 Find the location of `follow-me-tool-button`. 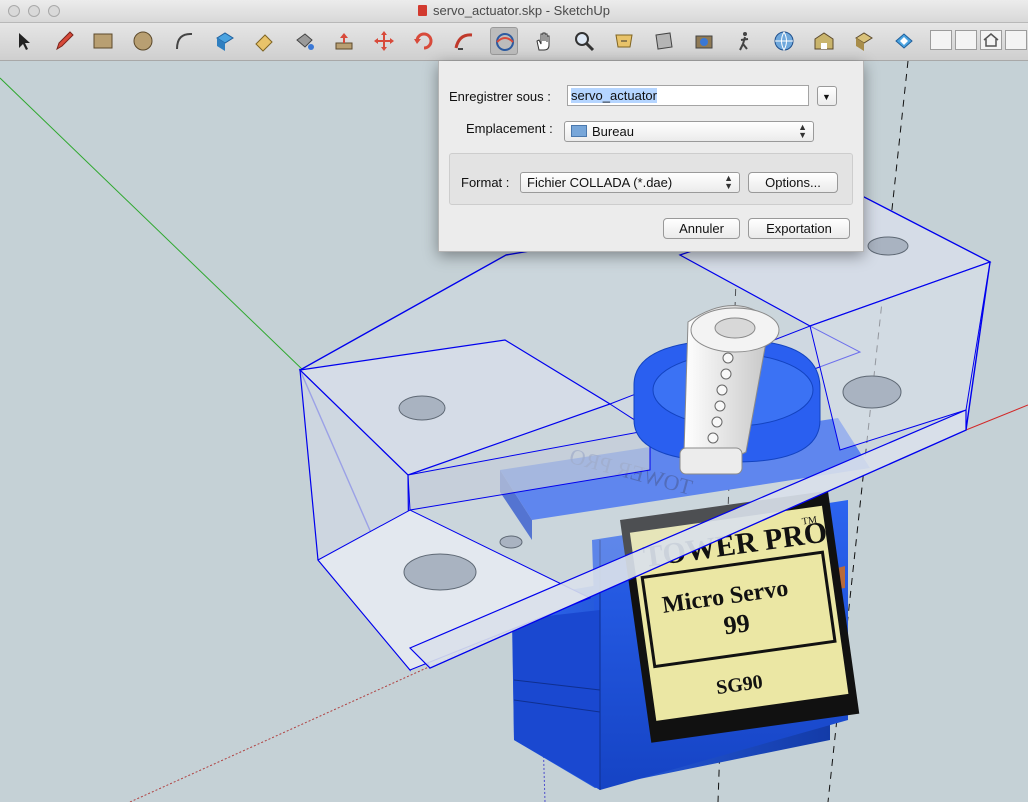

follow-me-tool-button is located at coordinates (464, 41).